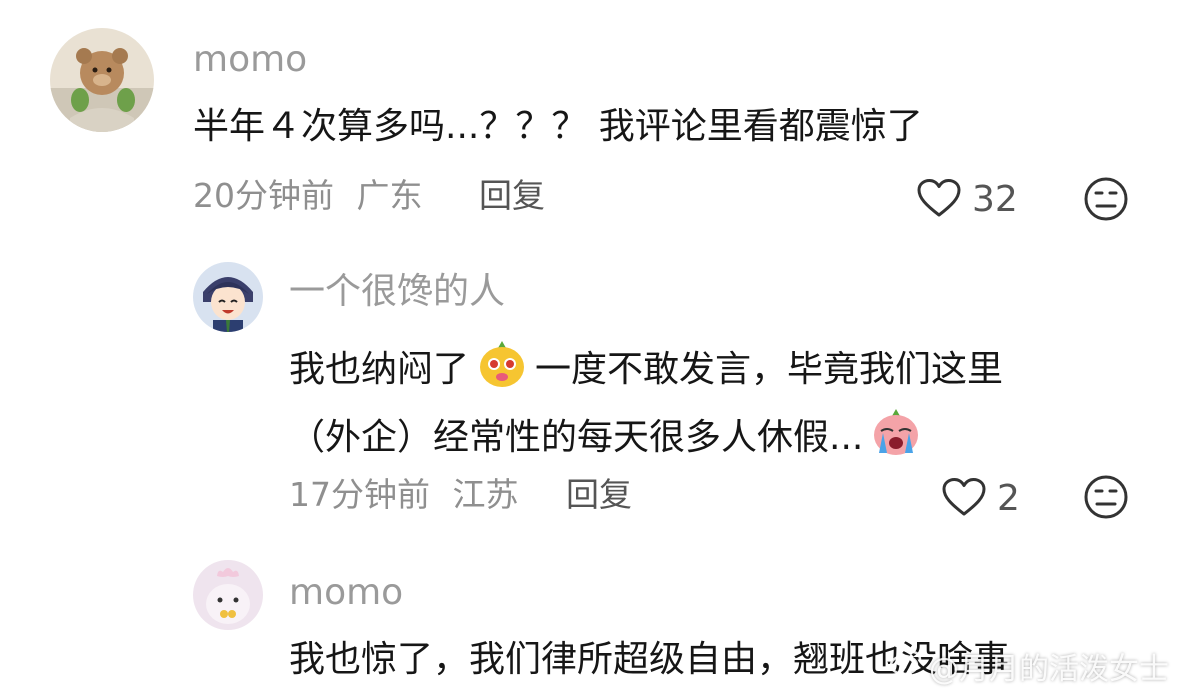  I want to click on comment-text: 半年４次算多吗...？？？ 我评论里看都震惊了, so click(558, 126).